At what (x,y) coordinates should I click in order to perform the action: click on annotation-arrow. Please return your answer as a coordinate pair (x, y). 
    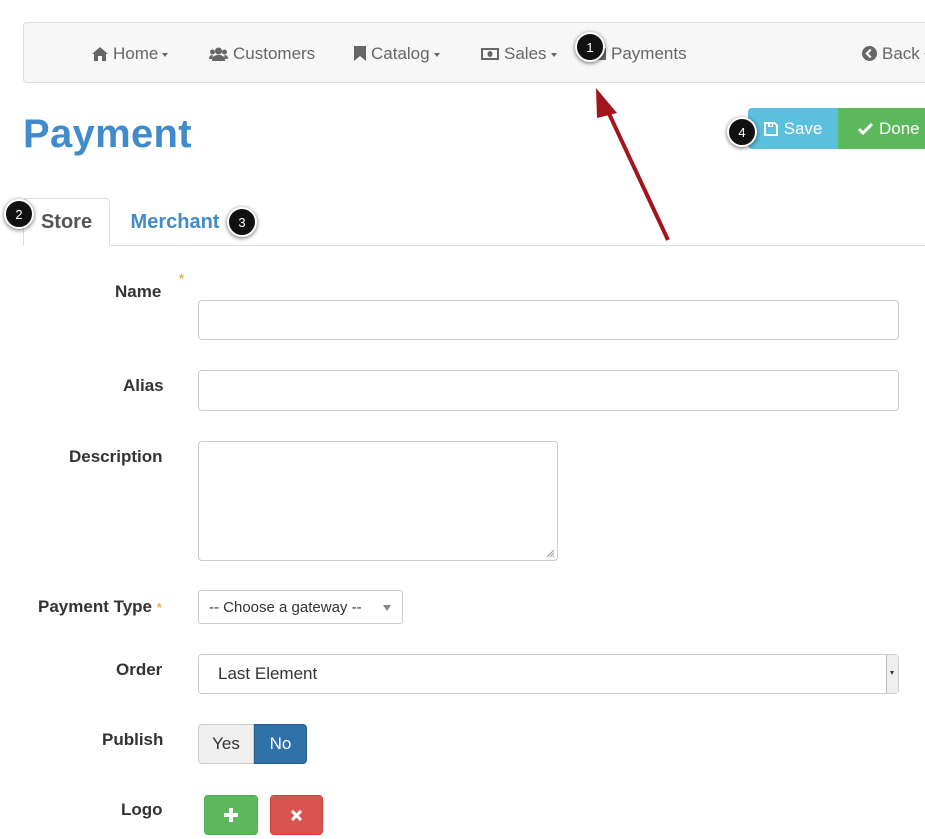
    Looking at the image, I should click on (633, 164).